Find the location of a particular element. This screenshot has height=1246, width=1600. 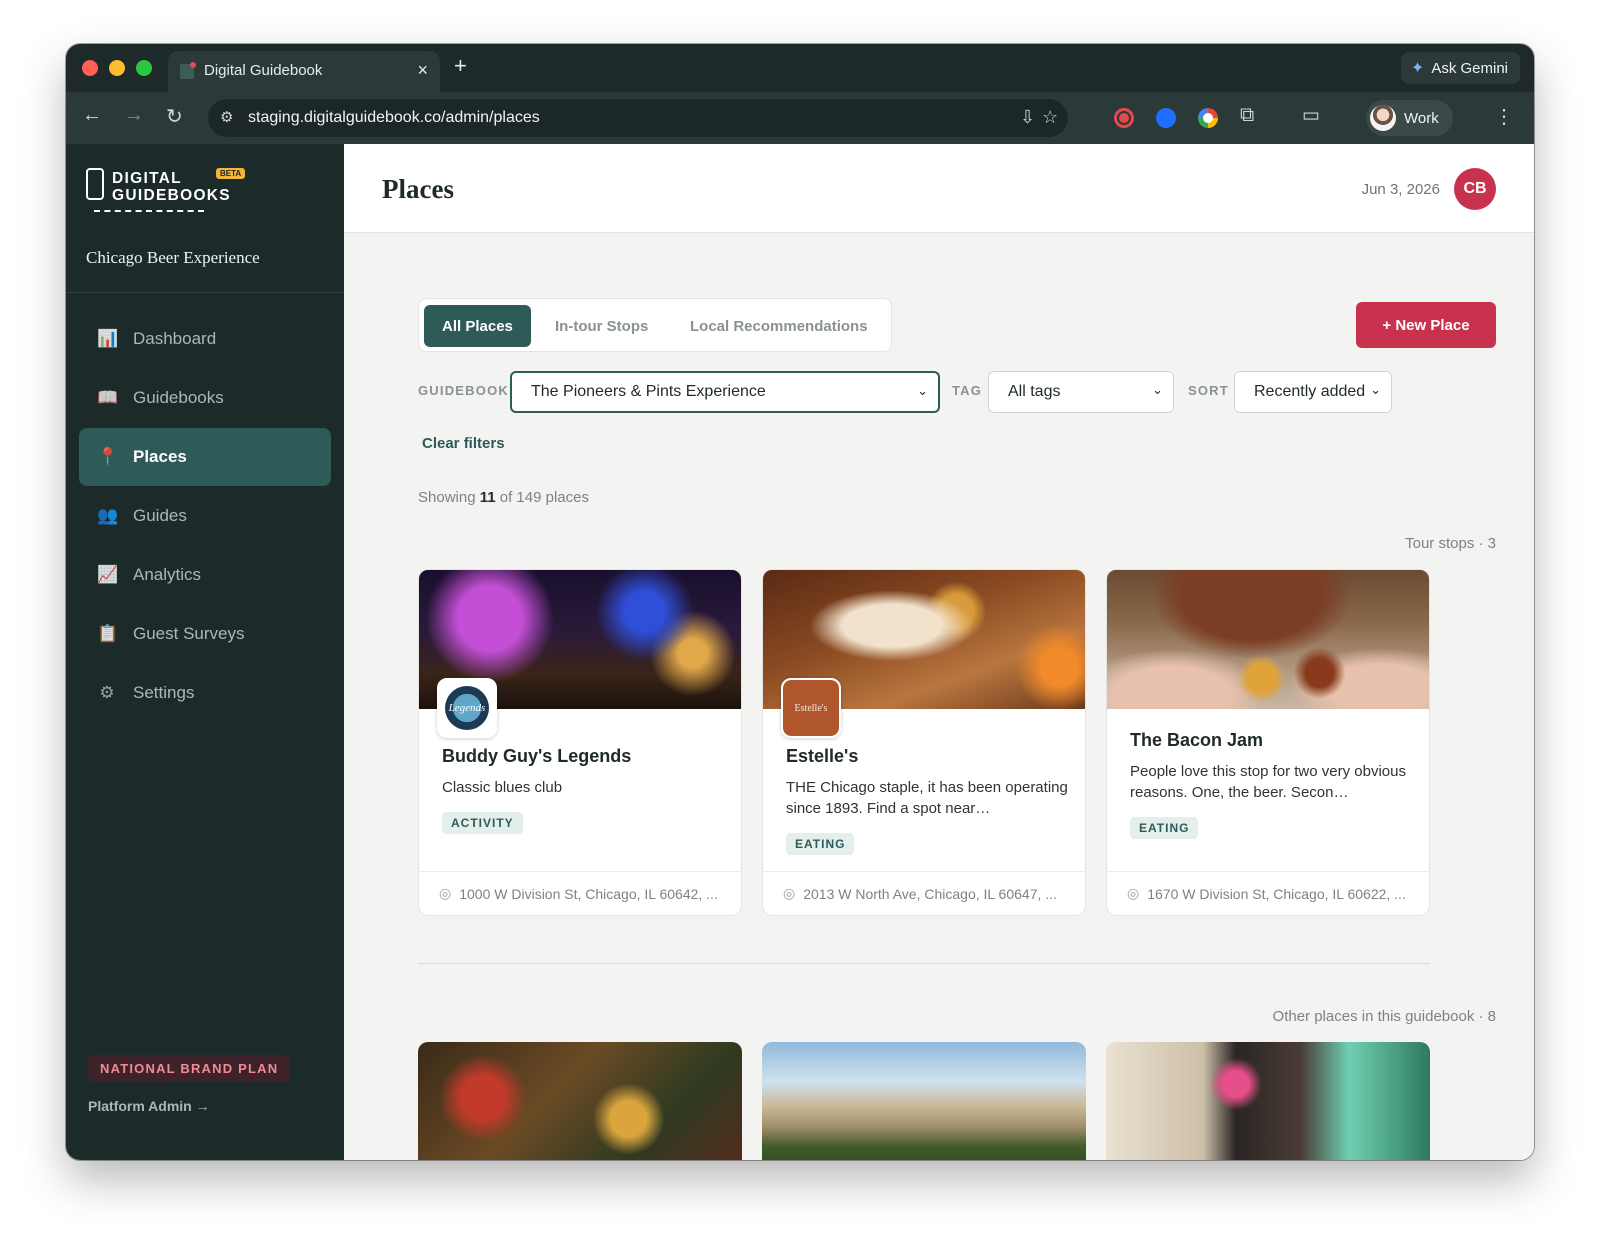

sort-select: Recently added ⌄ is located at coordinates (1313, 392).